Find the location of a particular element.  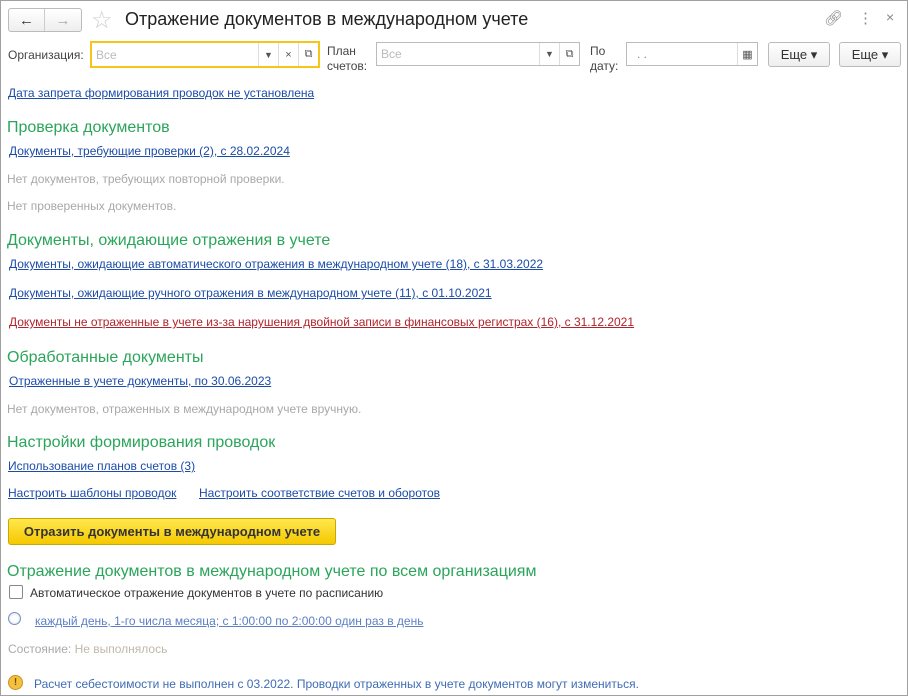

more-icon: ⋮ is located at coordinates (865, 18).